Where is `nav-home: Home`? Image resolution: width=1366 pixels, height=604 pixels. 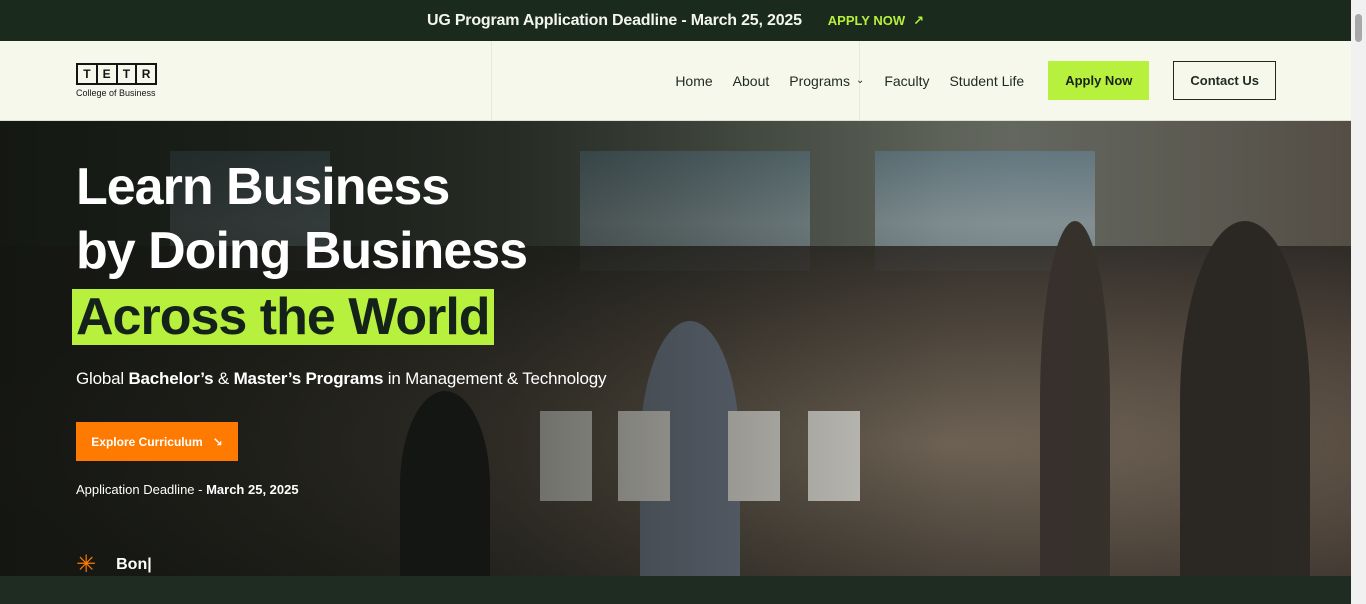 nav-home: Home is located at coordinates (693, 81).